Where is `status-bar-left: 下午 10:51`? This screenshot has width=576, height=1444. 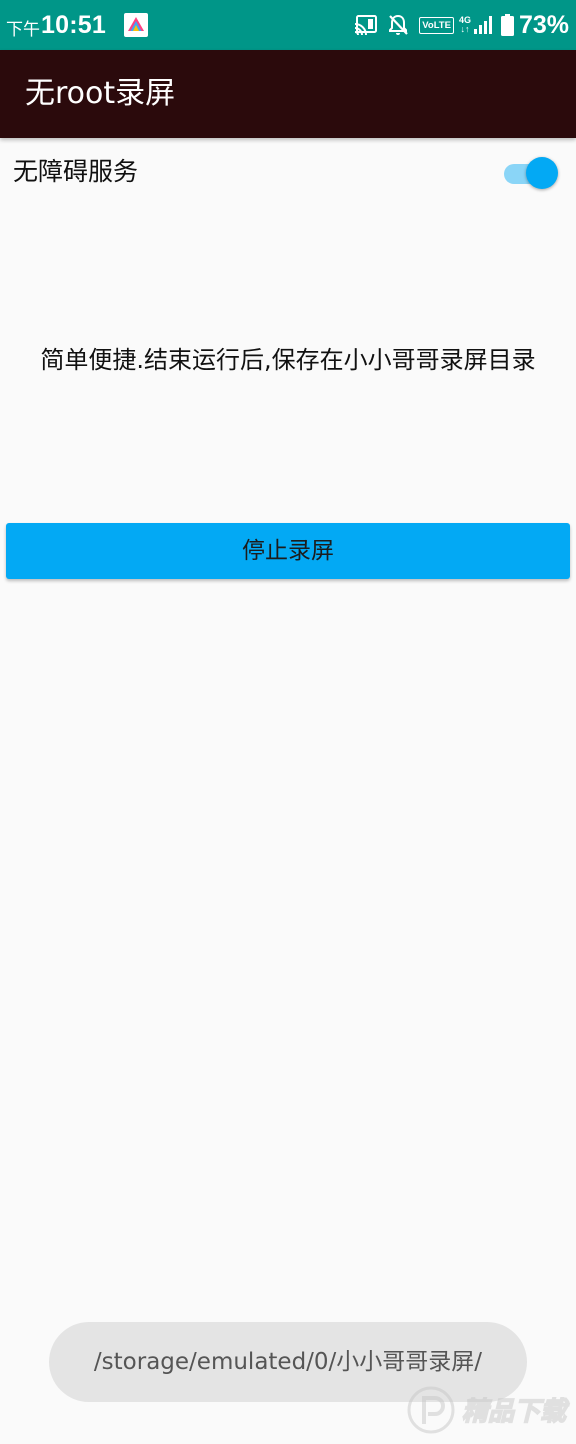
status-bar-left: 下午 10:51 is located at coordinates (77, 25).